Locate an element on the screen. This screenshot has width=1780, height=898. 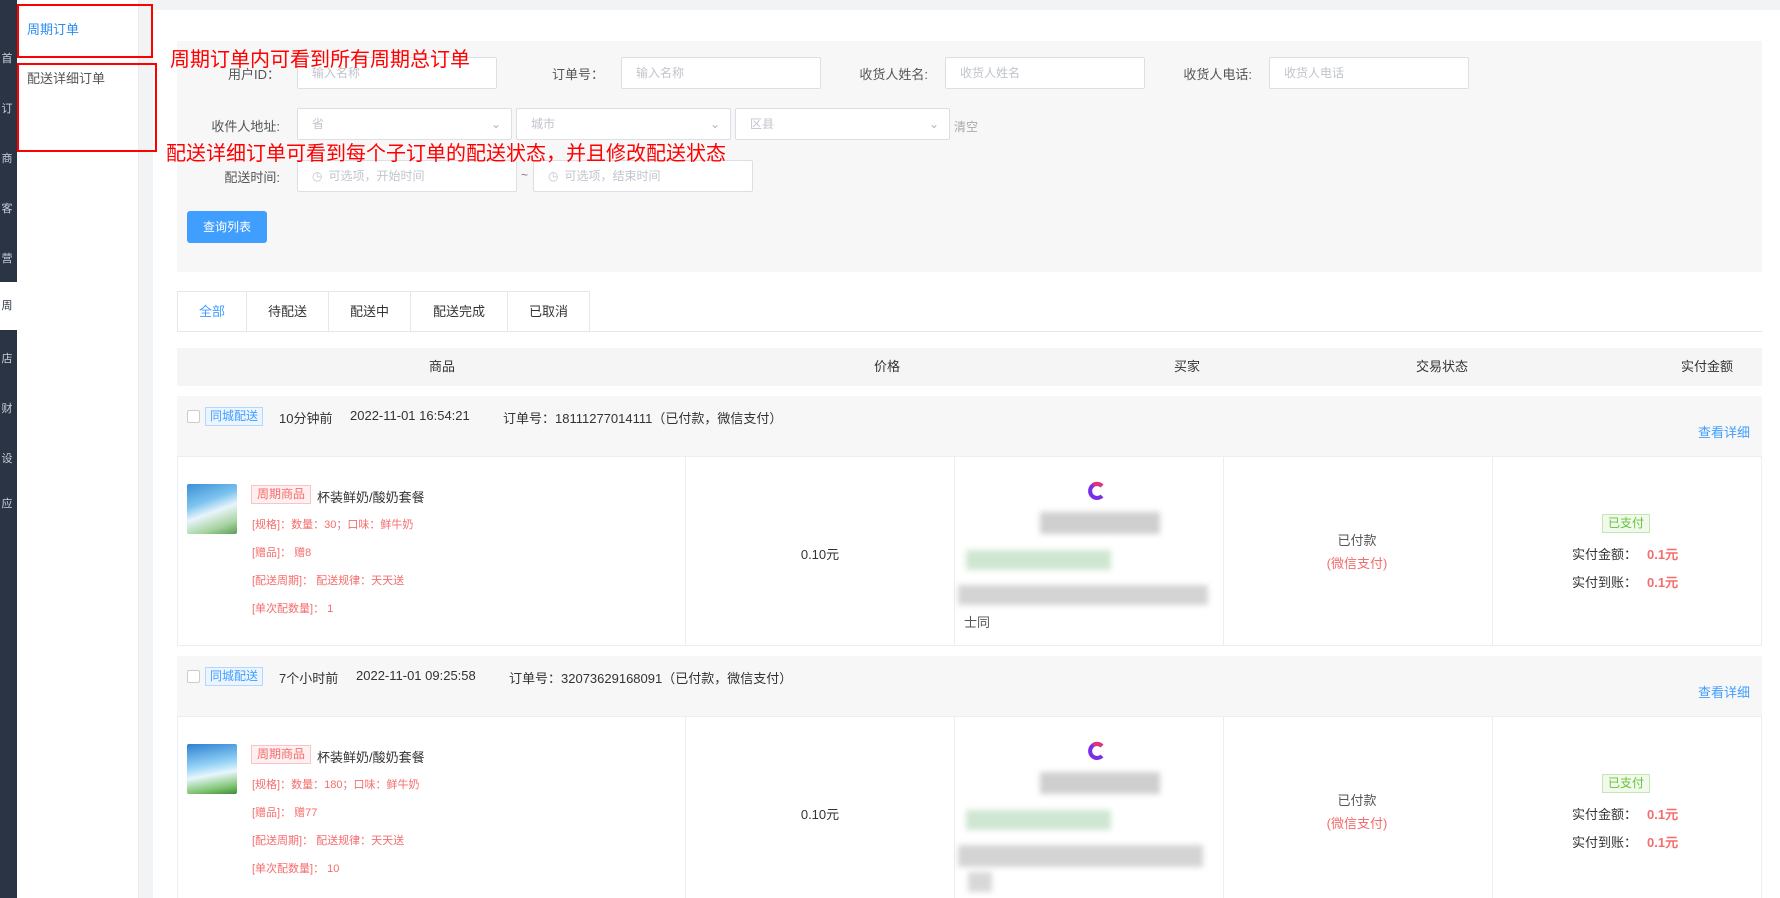
buyer-note-redacted is located at coordinates (980, 882).